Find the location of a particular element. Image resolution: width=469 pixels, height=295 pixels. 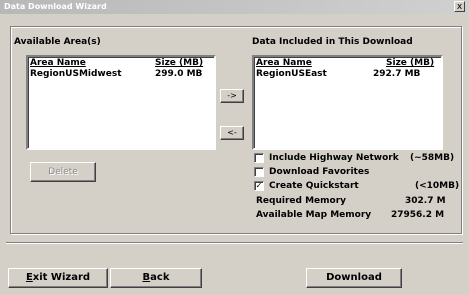

area-name: RegionUSMidwest is located at coordinates (76, 74).